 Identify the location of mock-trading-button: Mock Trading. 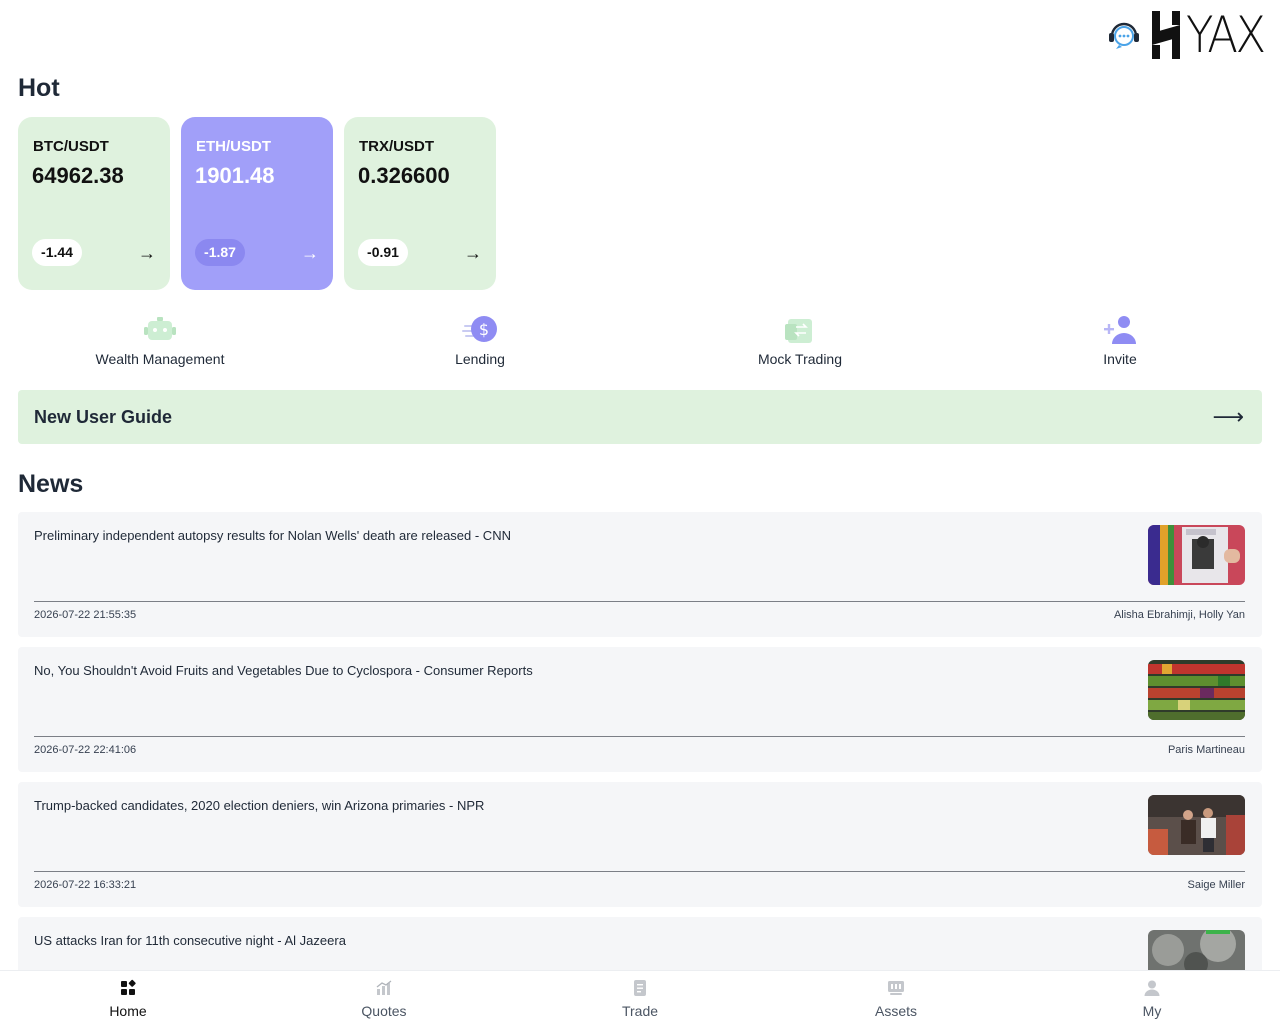
(800, 339).